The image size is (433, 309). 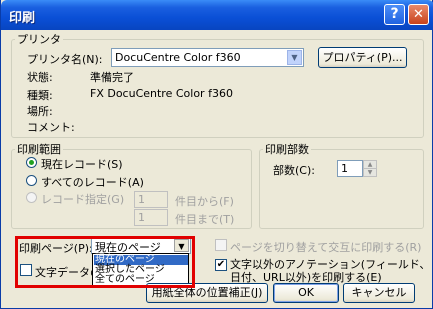 I want to click on help-icon: ?, so click(x=394, y=14).